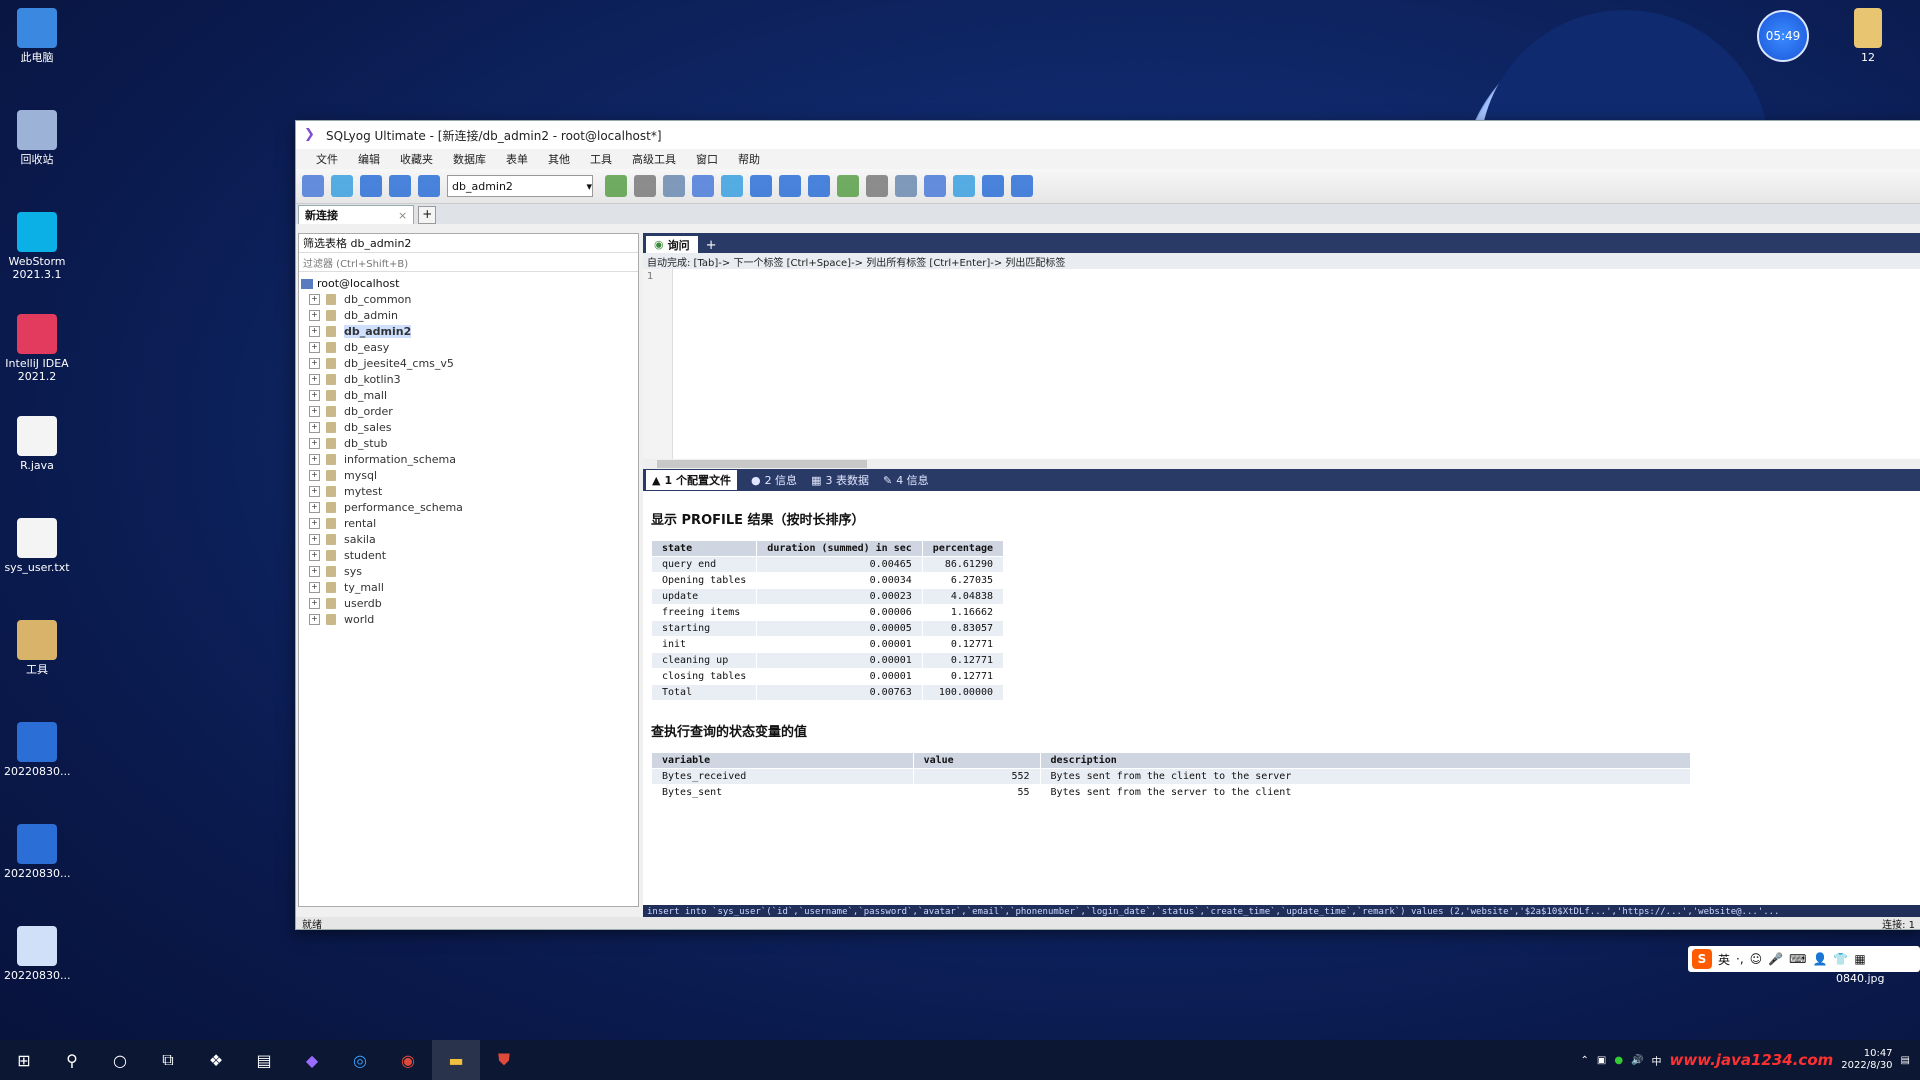 The width and height of the screenshot is (1920, 1080). Describe the element at coordinates (313, 186) in the screenshot. I see `new-connection-icon` at that location.